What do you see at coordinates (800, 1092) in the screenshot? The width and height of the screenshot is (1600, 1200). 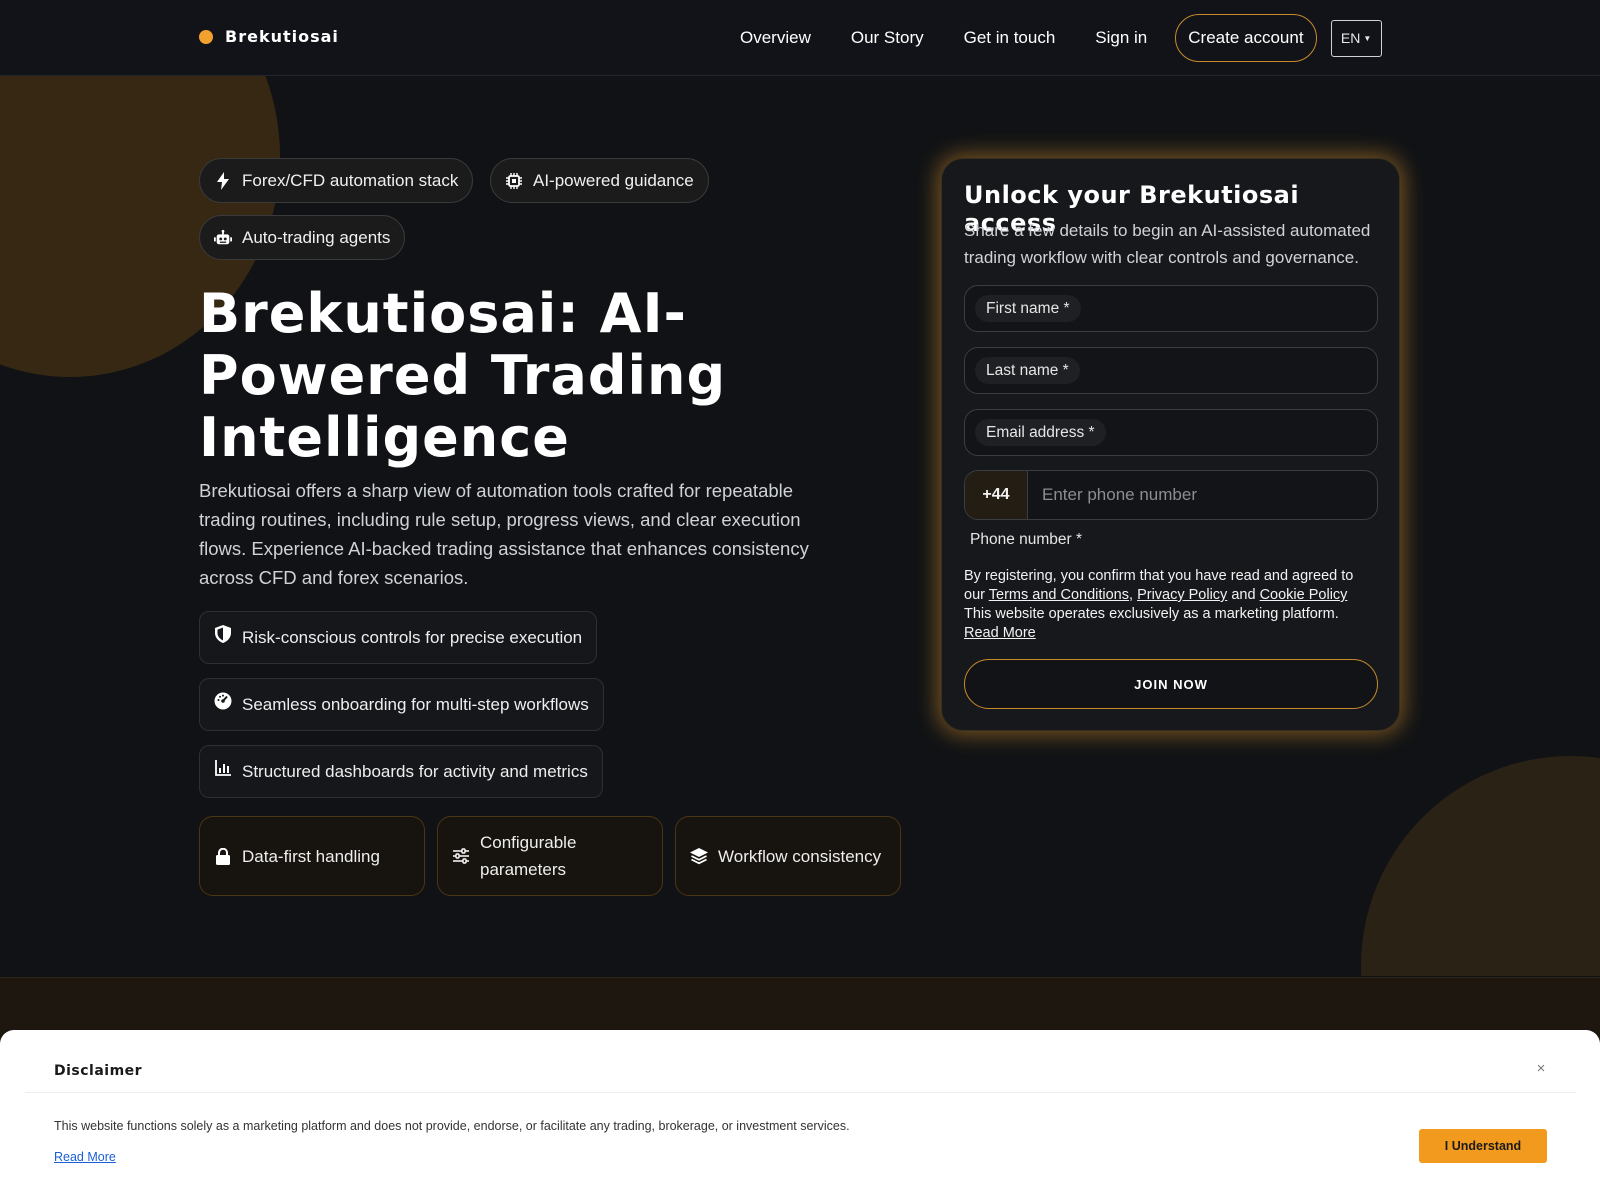 I see `disclaimer-divider` at bounding box center [800, 1092].